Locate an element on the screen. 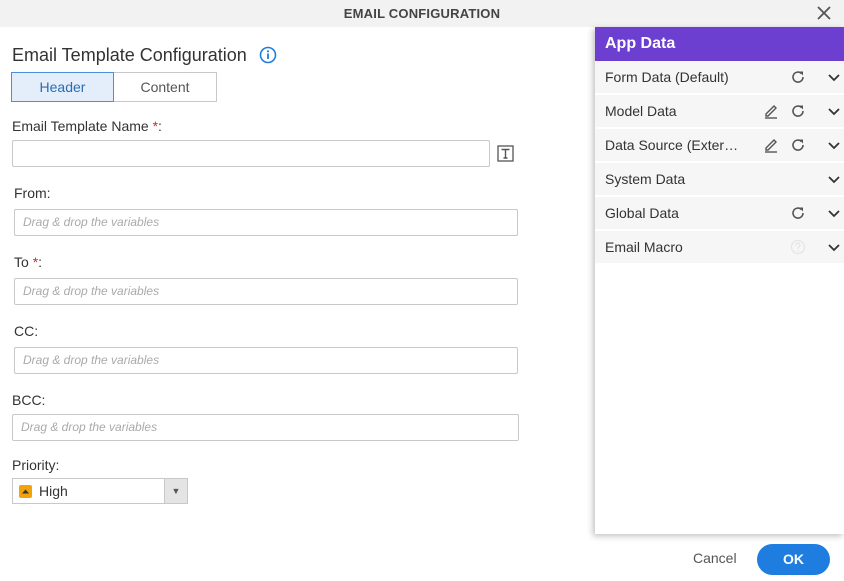 The height and width of the screenshot is (581, 844). app-data-item-data-source: Data Source (External) is located at coordinates (719, 145).